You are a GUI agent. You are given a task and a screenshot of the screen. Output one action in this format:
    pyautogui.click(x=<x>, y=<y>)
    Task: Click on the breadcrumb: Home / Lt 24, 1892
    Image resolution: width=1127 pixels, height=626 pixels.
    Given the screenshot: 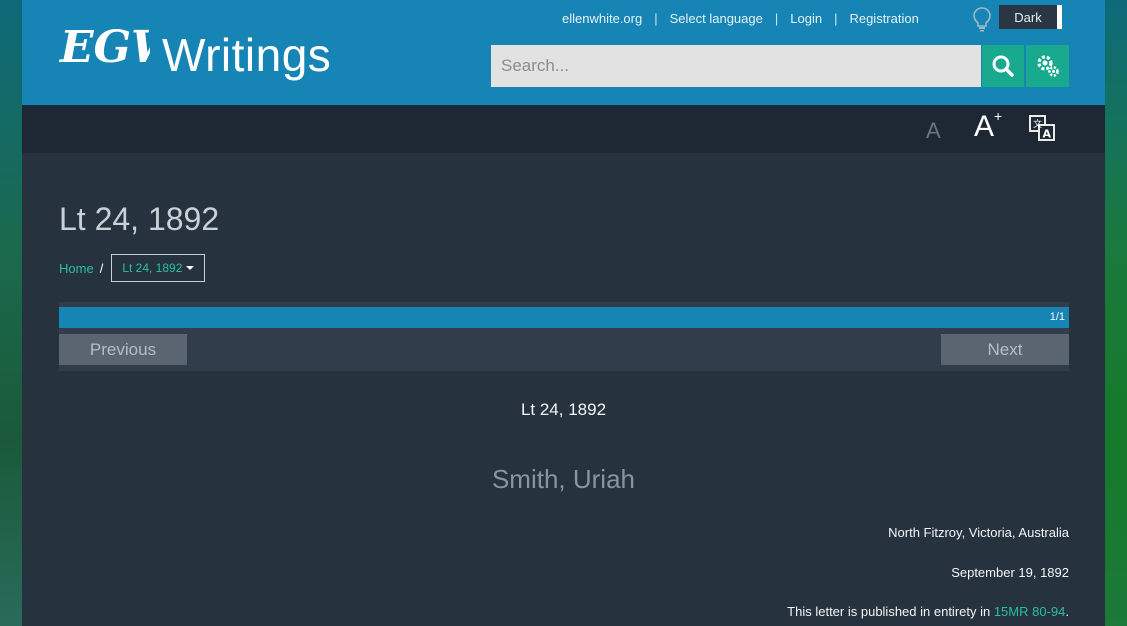 What is the action you would take?
    pyautogui.click(x=132, y=268)
    